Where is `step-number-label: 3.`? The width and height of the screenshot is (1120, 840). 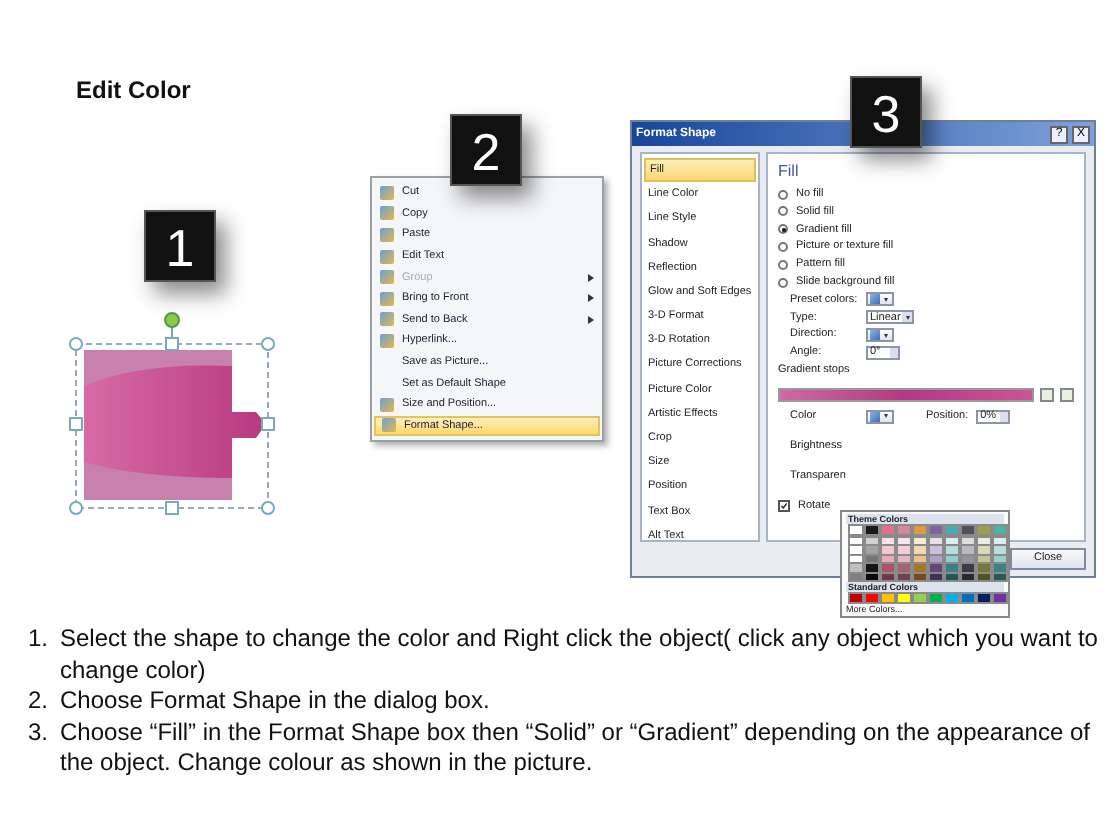
step-number-label: 3. is located at coordinates (39, 732).